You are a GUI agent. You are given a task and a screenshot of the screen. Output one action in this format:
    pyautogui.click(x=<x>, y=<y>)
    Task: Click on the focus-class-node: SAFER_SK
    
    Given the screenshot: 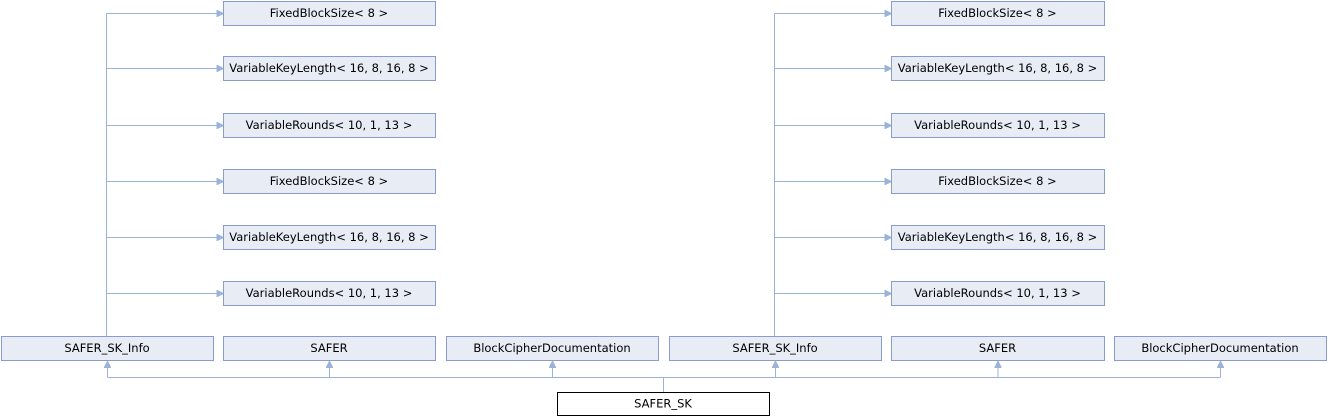 What is the action you would take?
    pyautogui.click(x=663, y=404)
    